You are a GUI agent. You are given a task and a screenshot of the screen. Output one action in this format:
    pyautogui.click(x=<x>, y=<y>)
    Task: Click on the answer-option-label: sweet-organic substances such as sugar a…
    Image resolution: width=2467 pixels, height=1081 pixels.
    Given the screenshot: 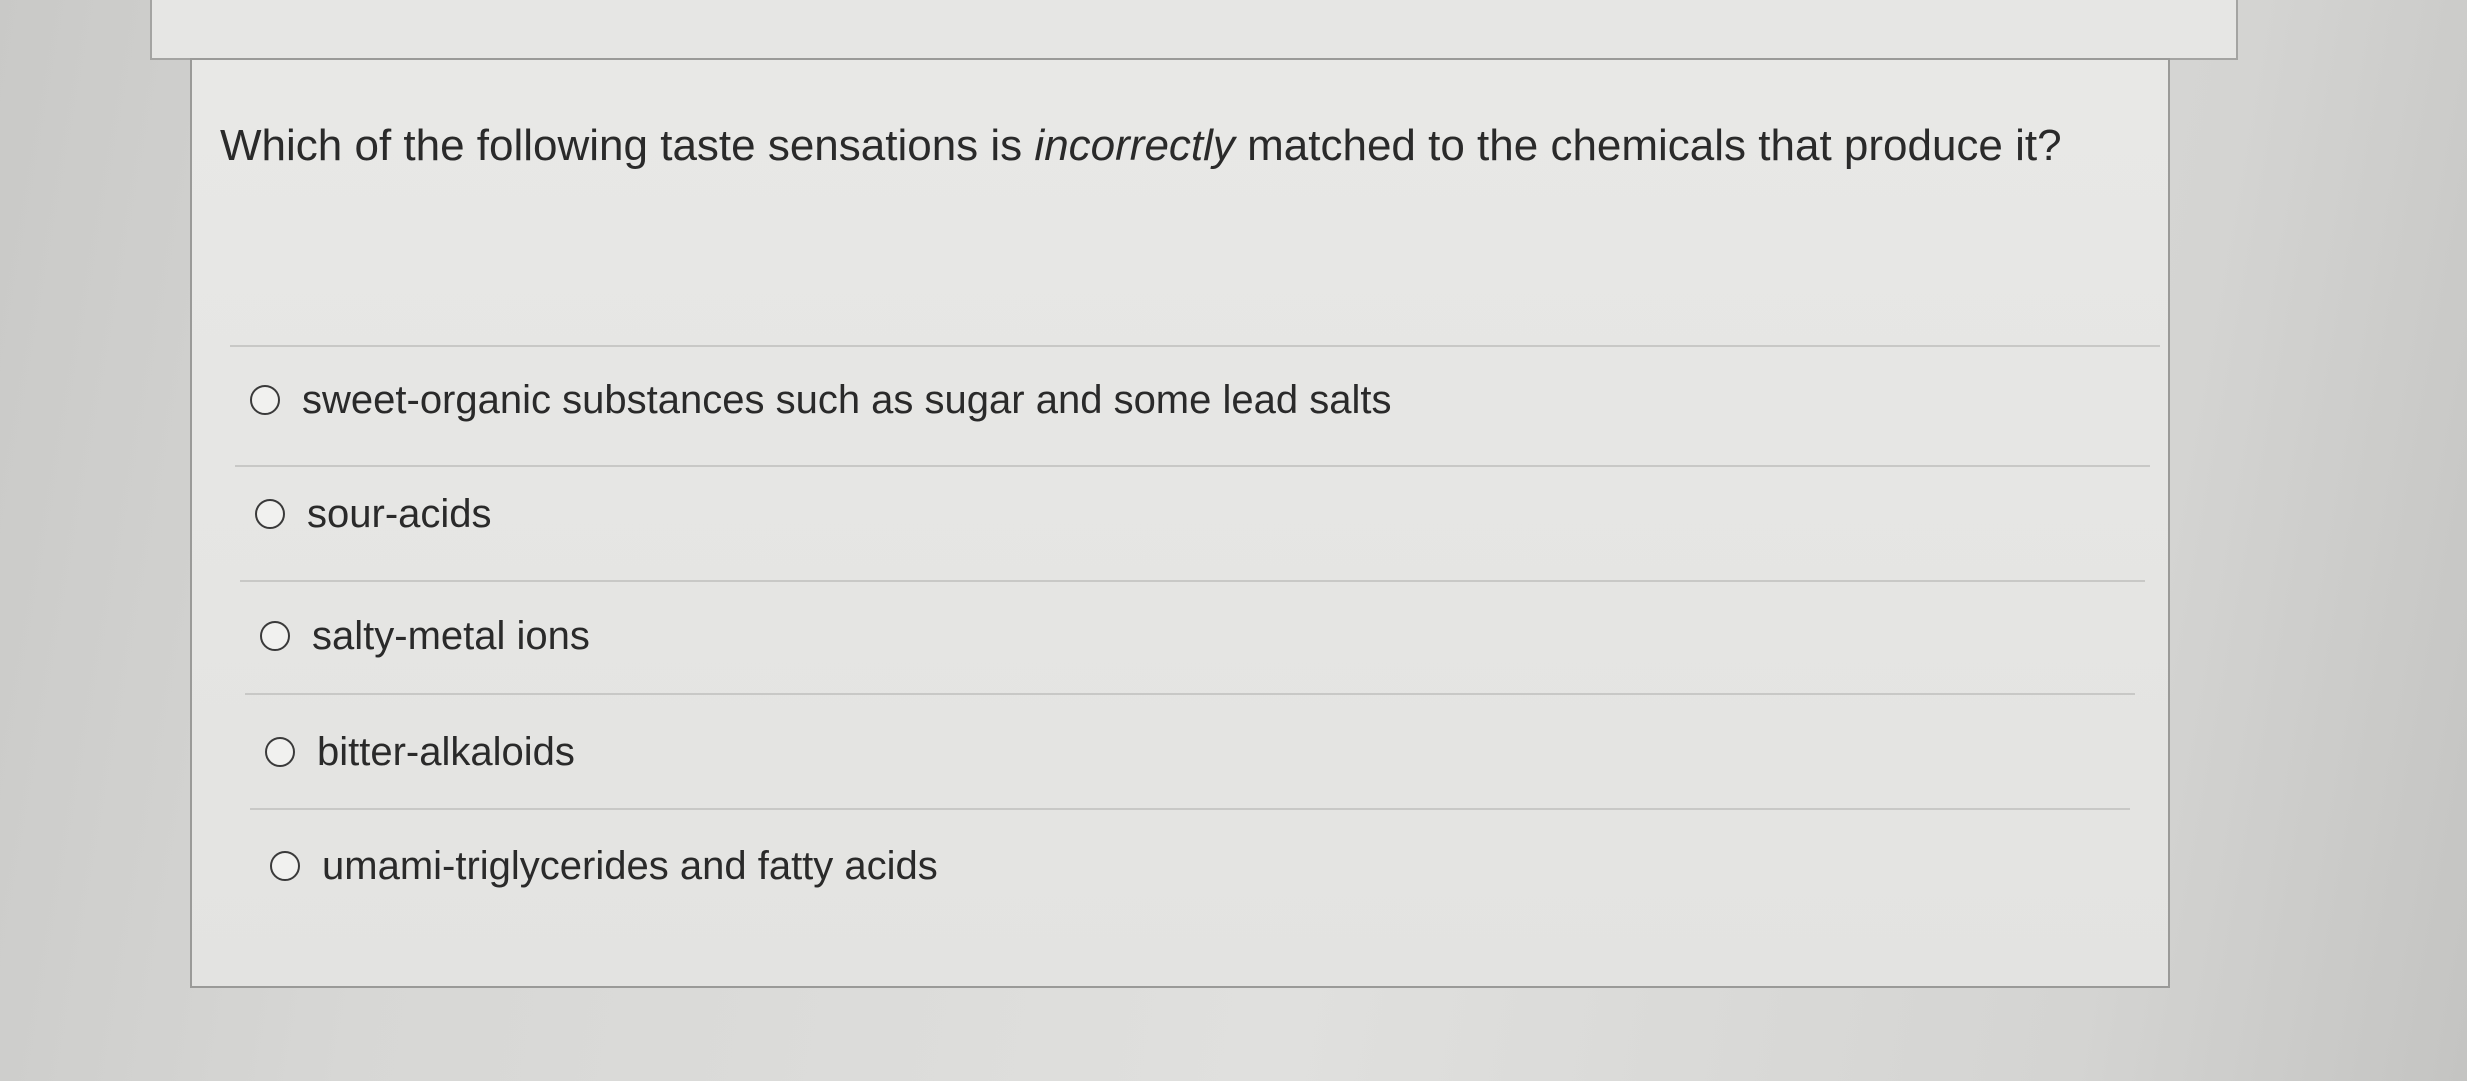 What is the action you would take?
    pyautogui.click(x=847, y=399)
    